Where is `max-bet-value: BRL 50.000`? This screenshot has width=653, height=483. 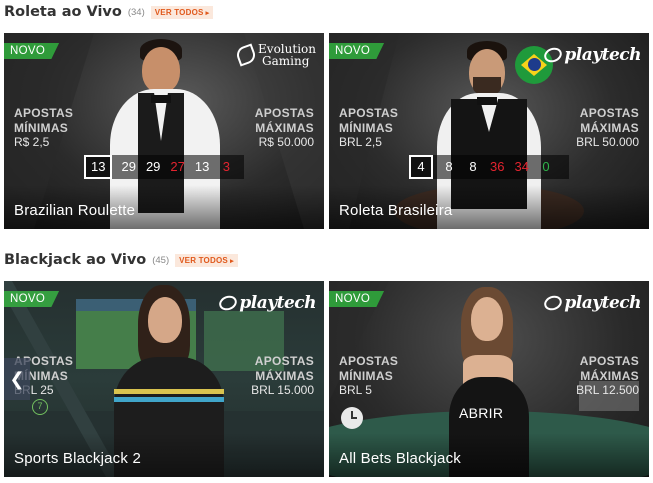
max-bet-value: BRL 50.000 is located at coordinates (607, 142).